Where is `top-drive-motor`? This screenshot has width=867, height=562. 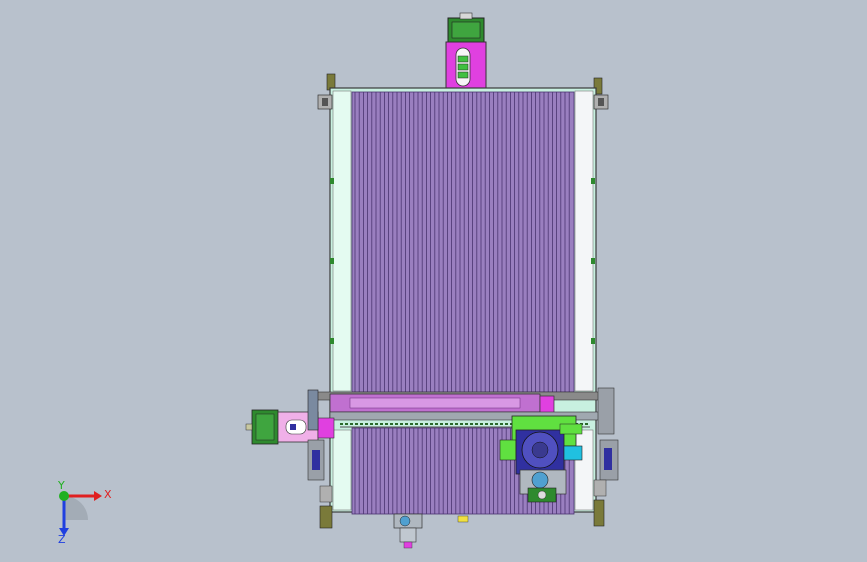 top-drive-motor is located at coordinates (466, 51).